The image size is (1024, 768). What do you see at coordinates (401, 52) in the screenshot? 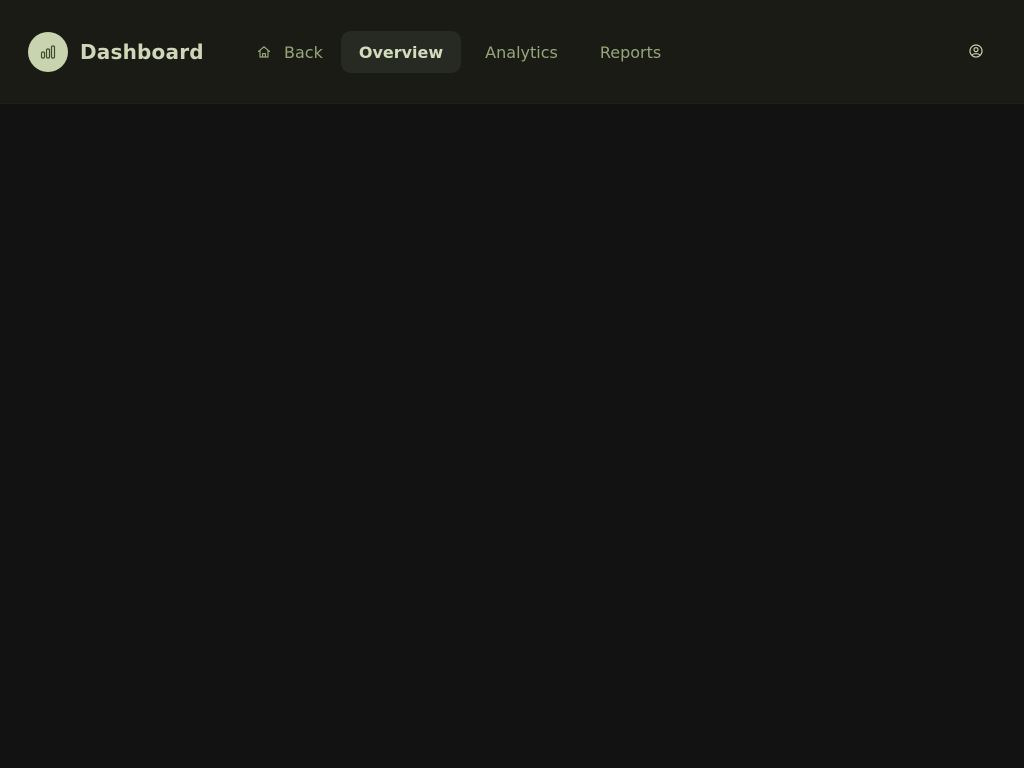
I see `tab-overview: Overview` at bounding box center [401, 52].